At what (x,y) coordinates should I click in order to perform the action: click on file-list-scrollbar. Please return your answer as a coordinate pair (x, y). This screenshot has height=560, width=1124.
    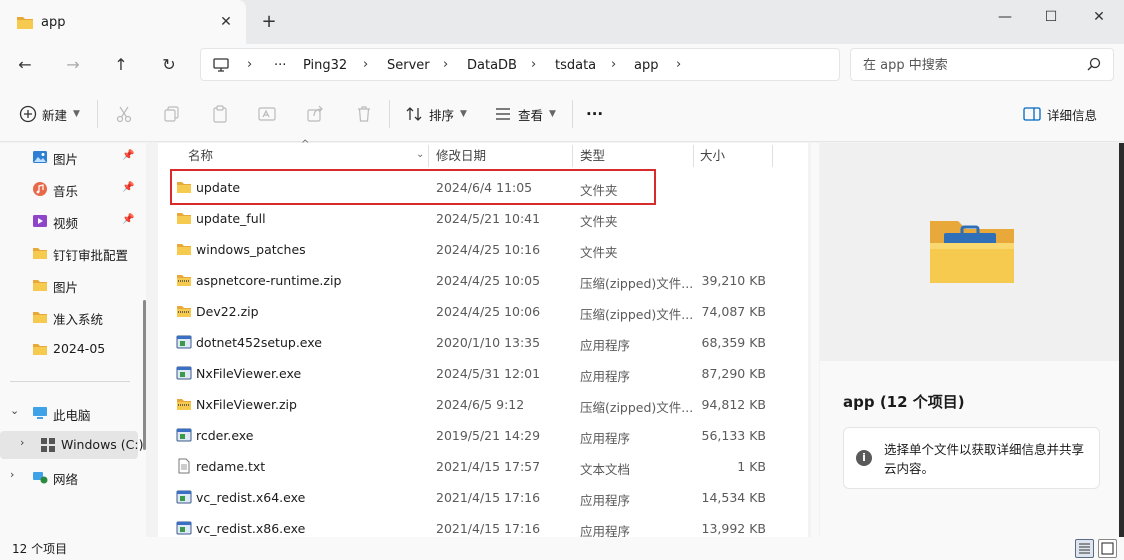
    Looking at the image, I should click on (815, 340).